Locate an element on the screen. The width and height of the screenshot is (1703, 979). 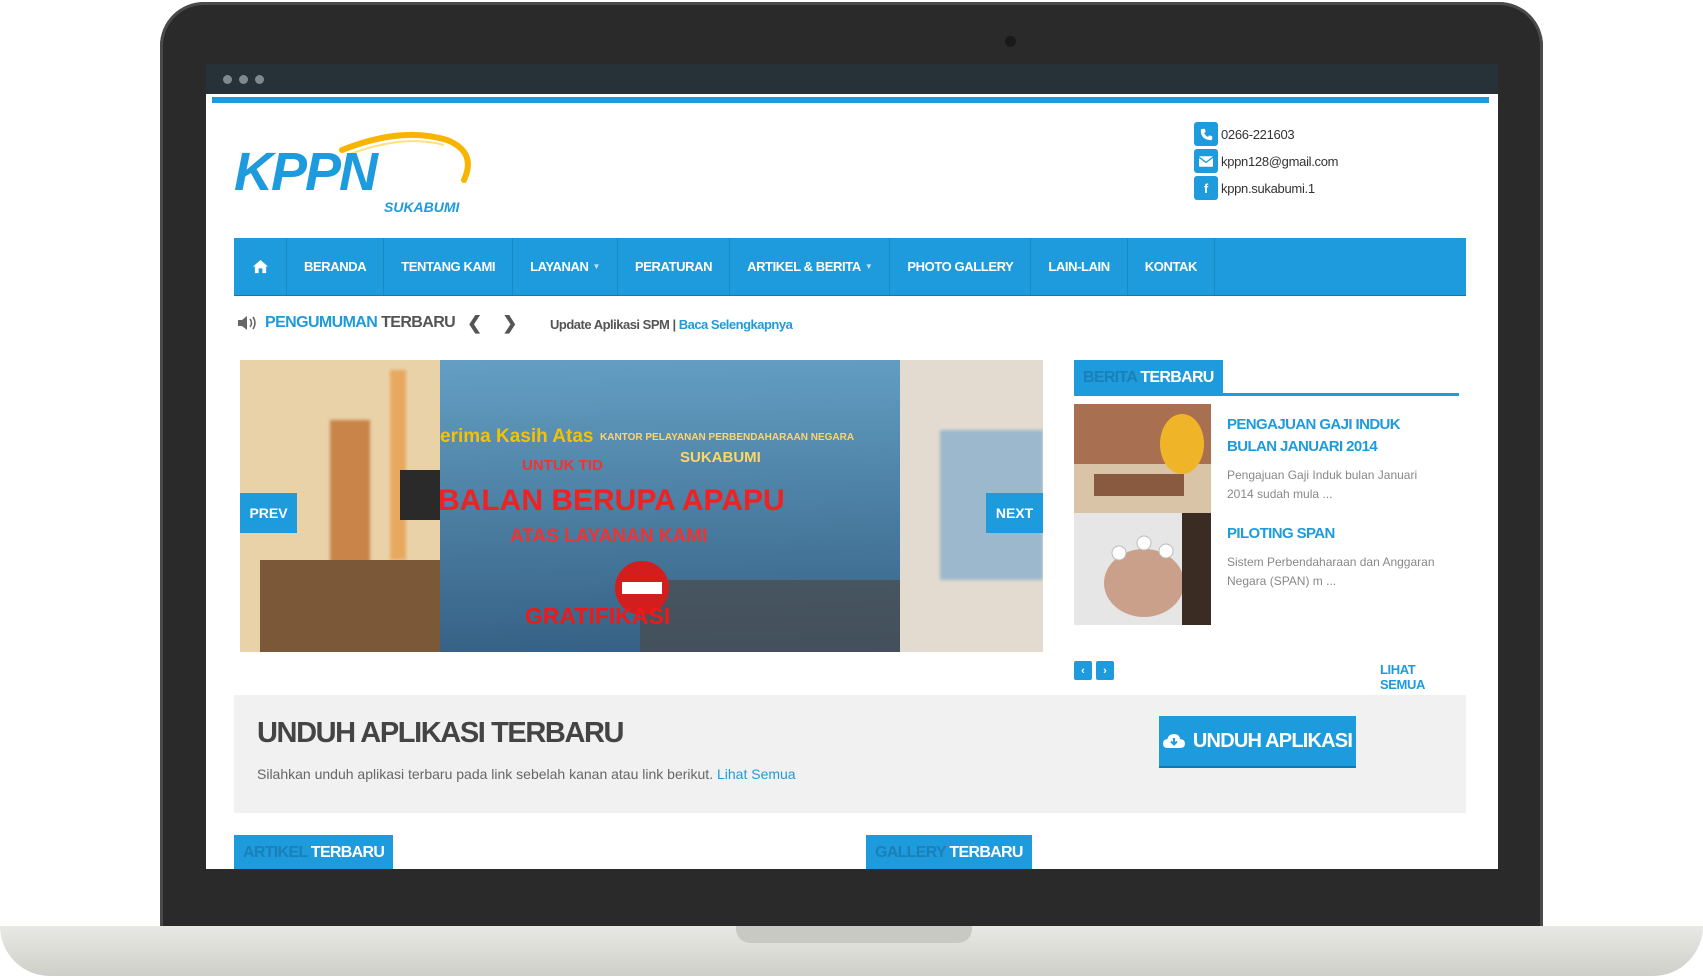
contact-phone: 0266-221603 is located at coordinates (1244, 134).